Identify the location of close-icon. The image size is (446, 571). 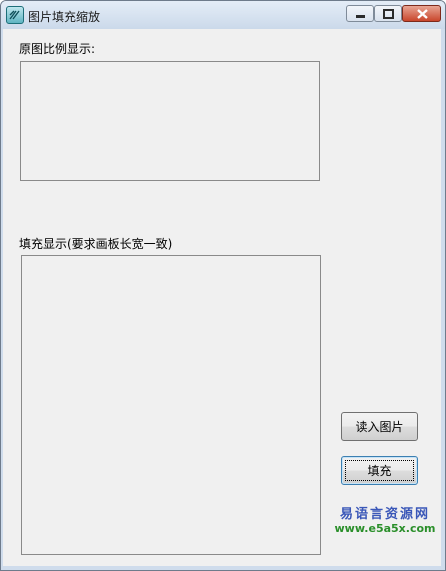
(422, 14).